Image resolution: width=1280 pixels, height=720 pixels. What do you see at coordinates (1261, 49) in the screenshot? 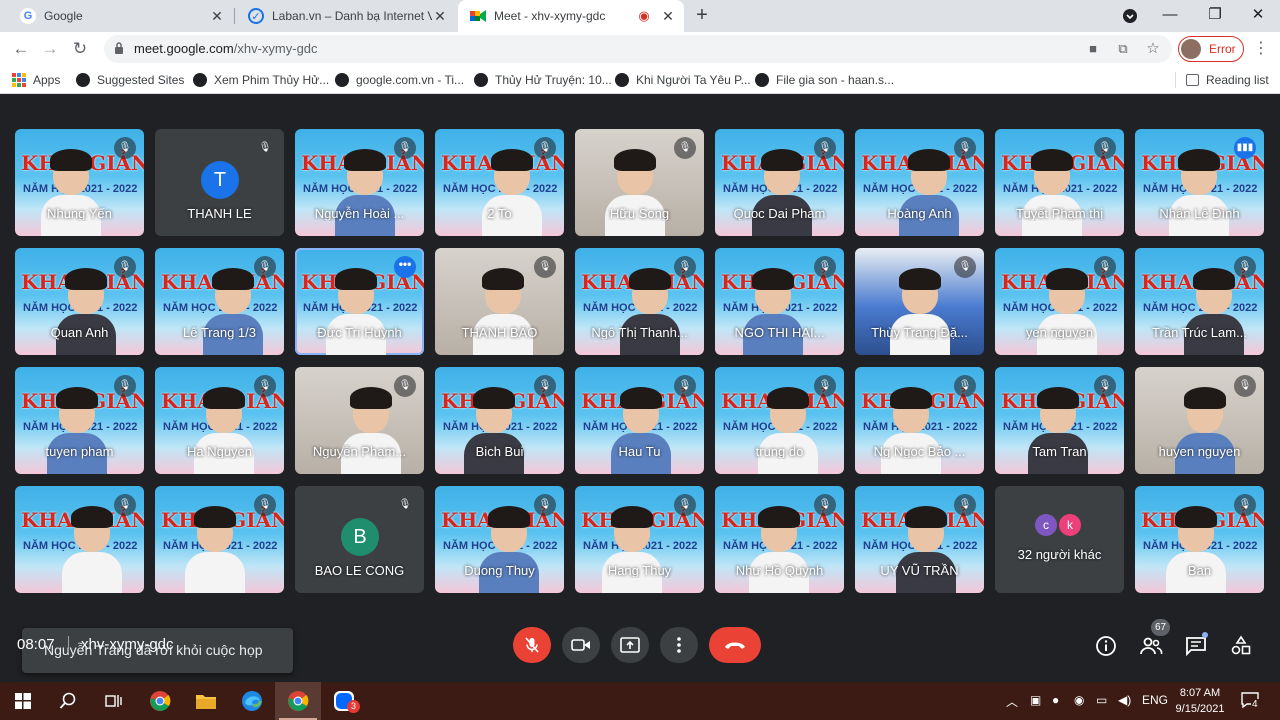
I see `more-vert-icon: ⋮` at bounding box center [1261, 49].